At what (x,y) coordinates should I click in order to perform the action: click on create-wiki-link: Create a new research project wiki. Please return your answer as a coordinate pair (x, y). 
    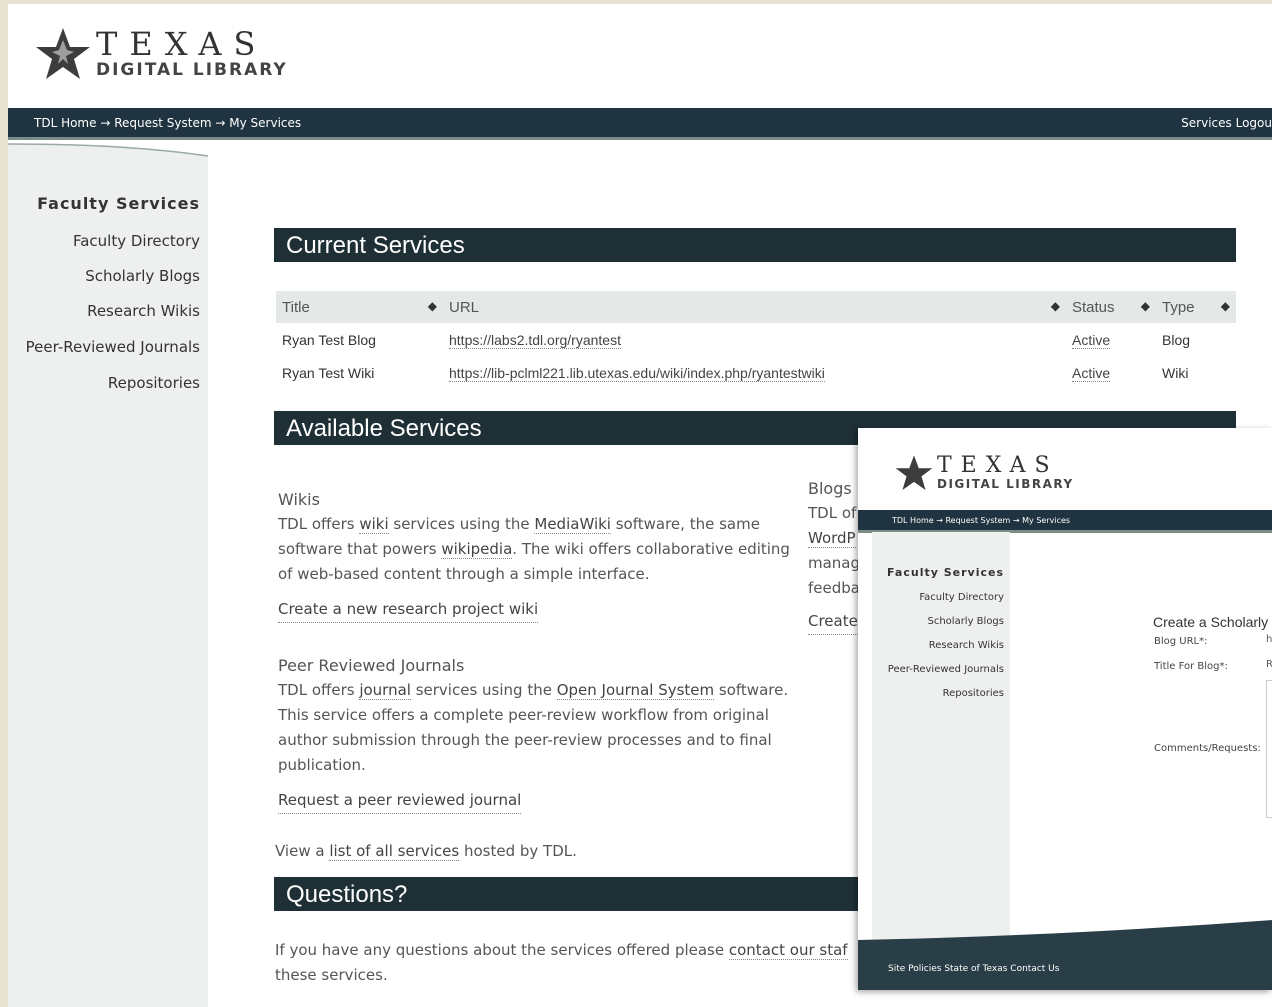
    Looking at the image, I should click on (408, 610).